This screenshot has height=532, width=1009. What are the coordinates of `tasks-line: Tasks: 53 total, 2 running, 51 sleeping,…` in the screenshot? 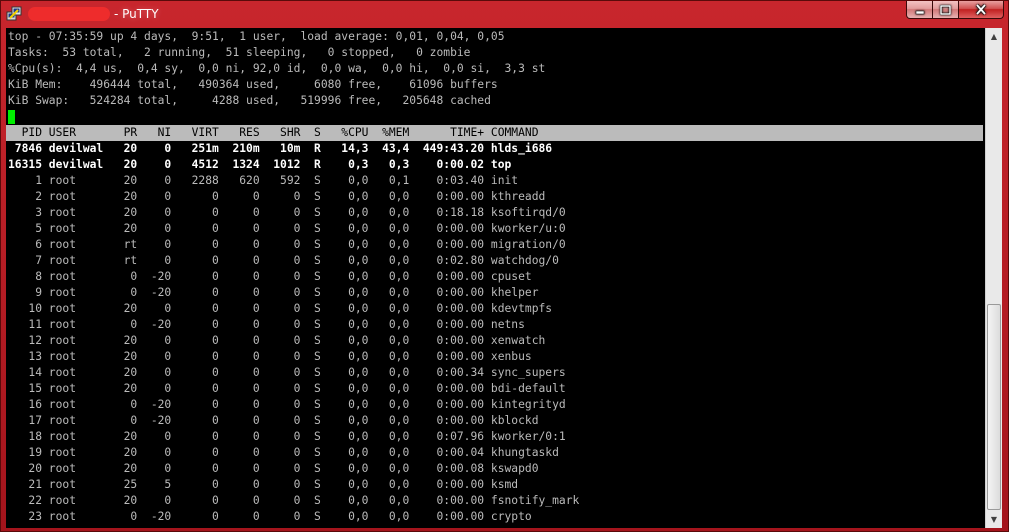 It's located at (239, 52).